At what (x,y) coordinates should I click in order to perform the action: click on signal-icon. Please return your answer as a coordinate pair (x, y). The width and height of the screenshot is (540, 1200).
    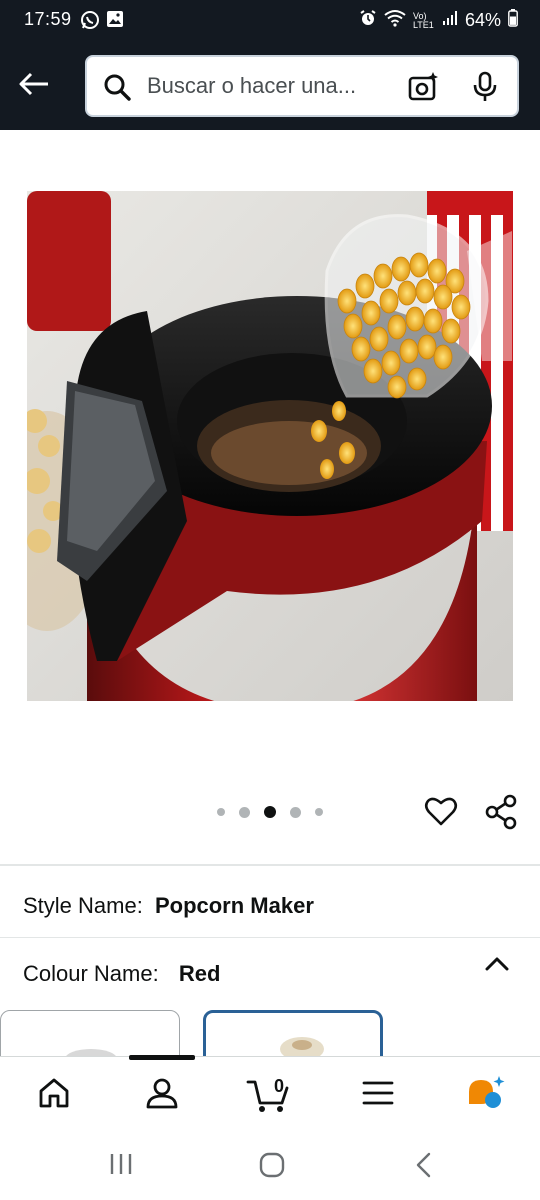
    Looking at the image, I should click on (450, 20).